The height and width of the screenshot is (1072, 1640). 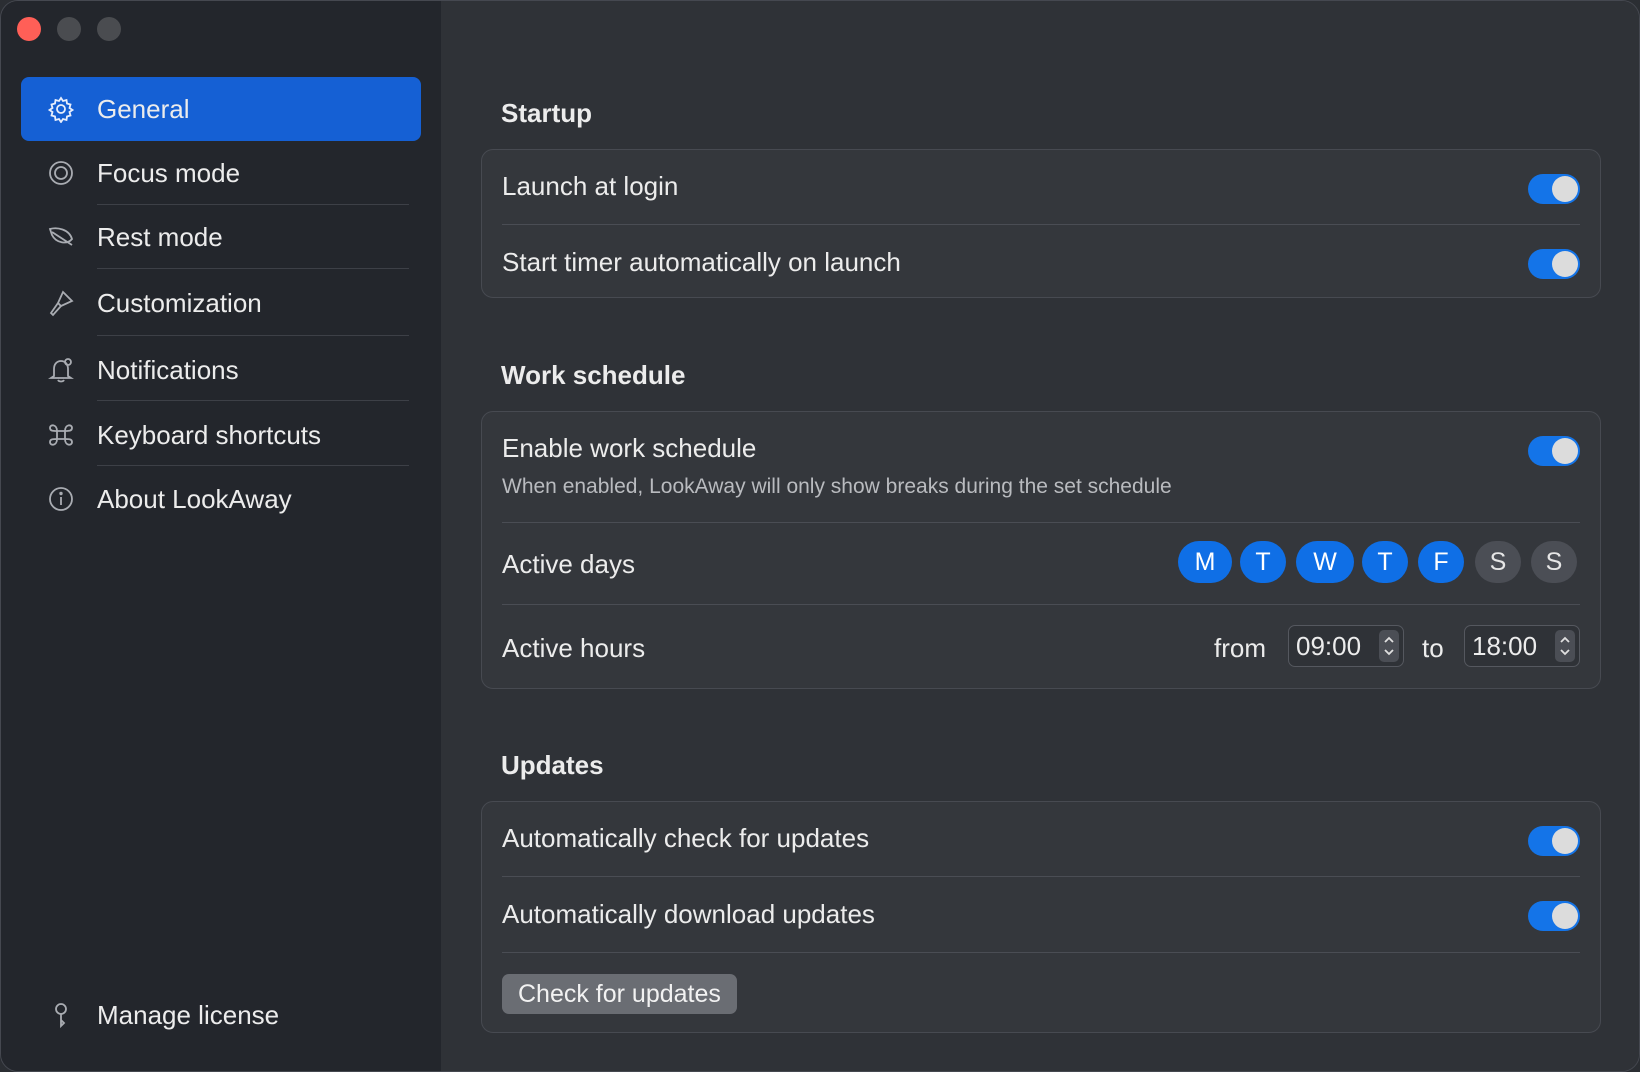 What do you see at coordinates (194, 498) in the screenshot?
I see `sidebar-item-label: About LookAway` at bounding box center [194, 498].